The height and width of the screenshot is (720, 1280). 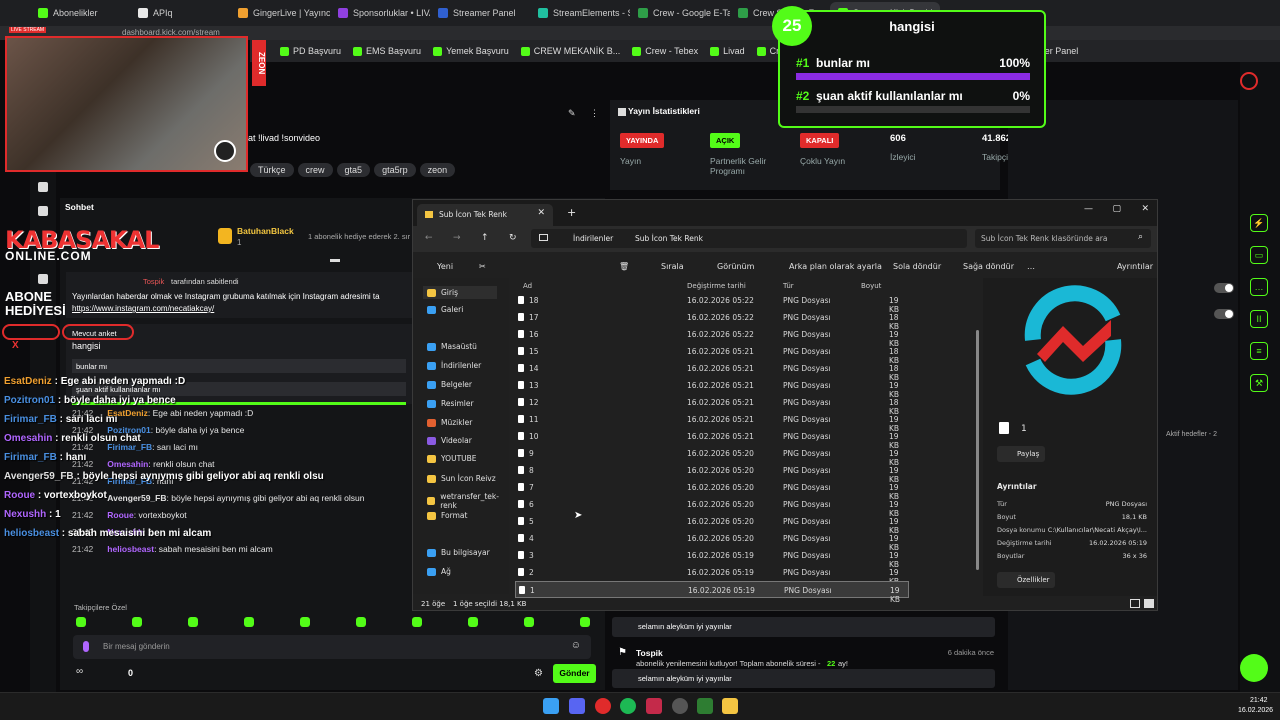 I want to click on browser-tab: GingerLive | Yayıncı, so click(x=280, y=13).